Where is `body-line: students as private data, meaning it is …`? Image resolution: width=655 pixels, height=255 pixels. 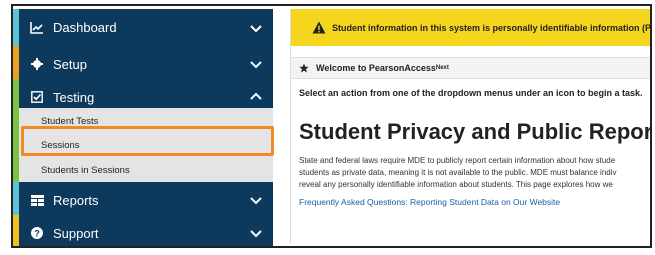 body-line: students as private data, meaning it is … is located at coordinates (458, 172).